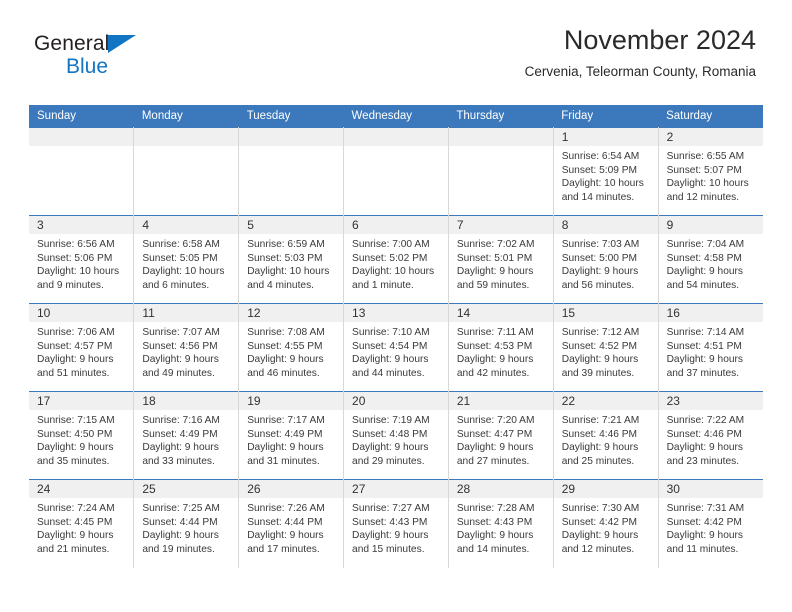 This screenshot has width=792, height=612. What do you see at coordinates (600, 366) in the screenshot?
I see `daylight-text: Daylight: 9 hours and 39 minutes.` at bounding box center [600, 366].